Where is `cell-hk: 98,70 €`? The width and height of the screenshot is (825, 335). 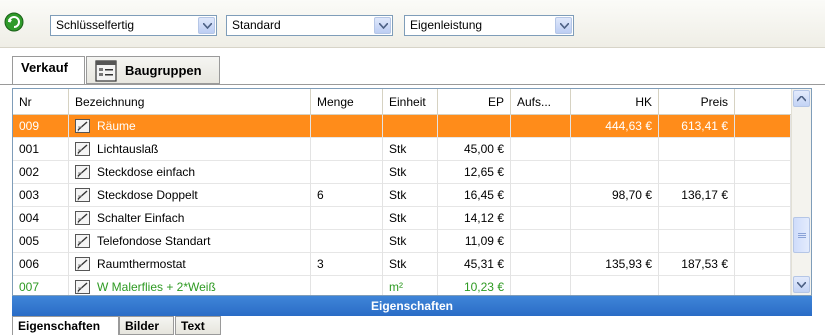
cell-hk: 98,70 € is located at coordinates (615, 195).